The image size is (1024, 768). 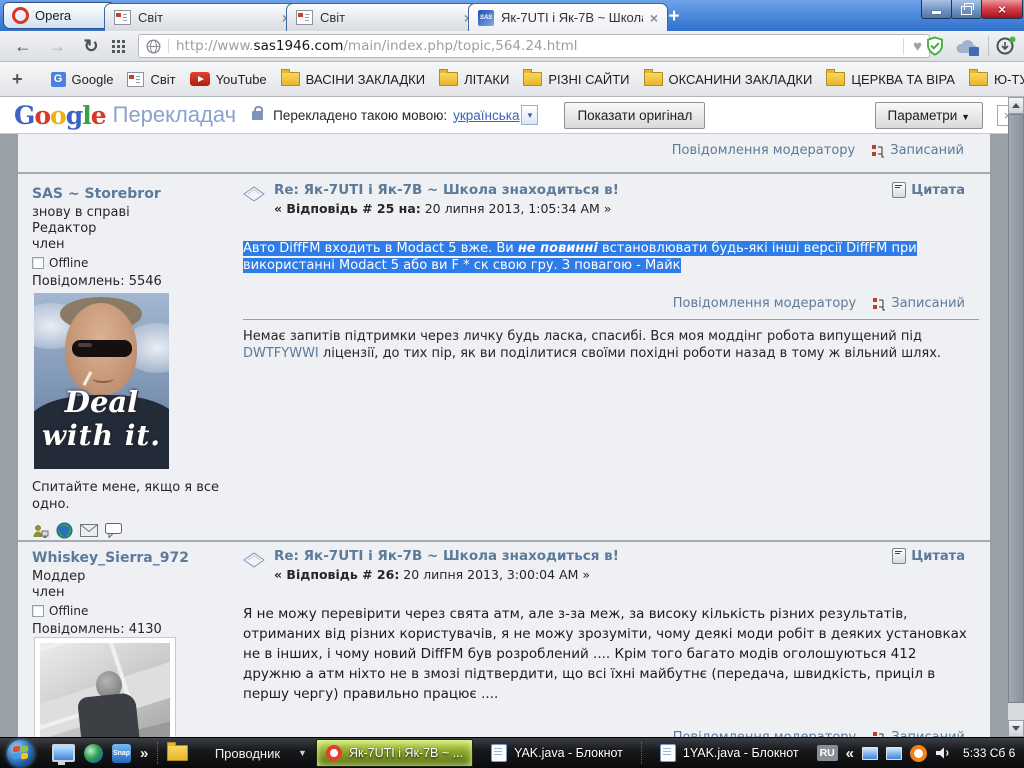 I want to click on page-margin-right, so click(x=999, y=435).